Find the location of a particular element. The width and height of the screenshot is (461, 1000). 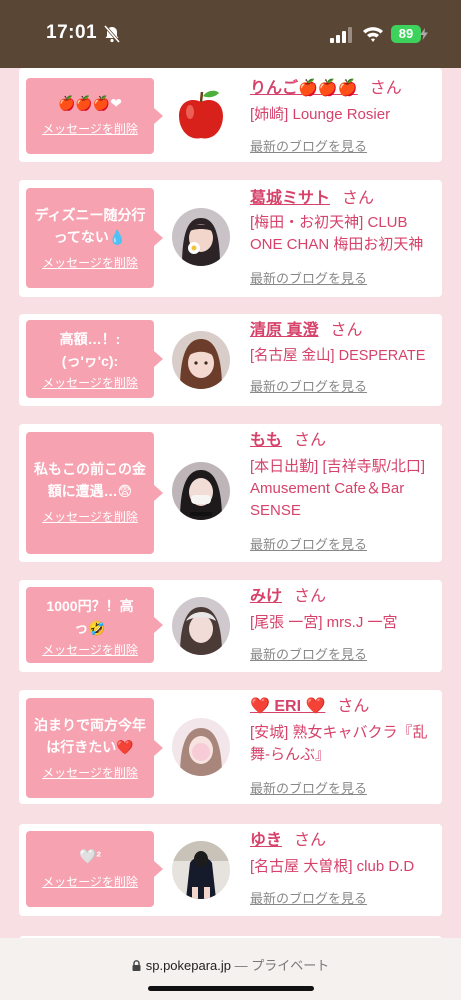

status-bar: 17:01 89 is located at coordinates (230, 34).